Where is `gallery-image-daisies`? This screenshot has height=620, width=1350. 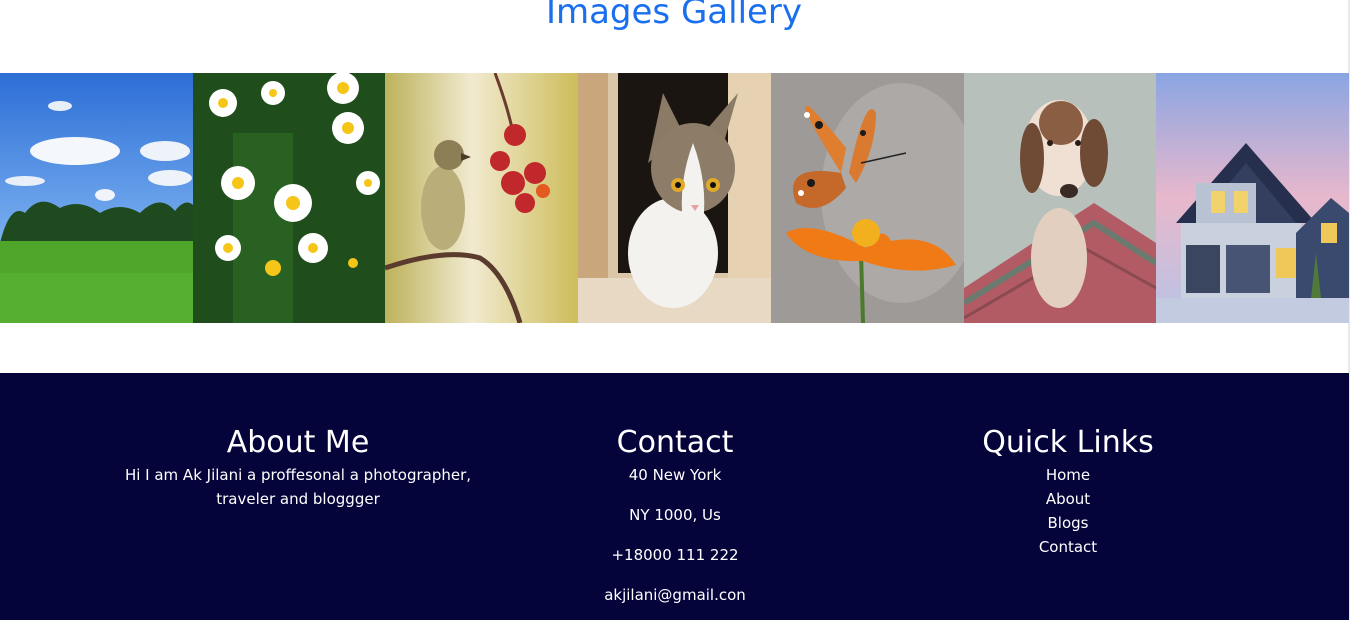 gallery-image-daisies is located at coordinates (289, 198).